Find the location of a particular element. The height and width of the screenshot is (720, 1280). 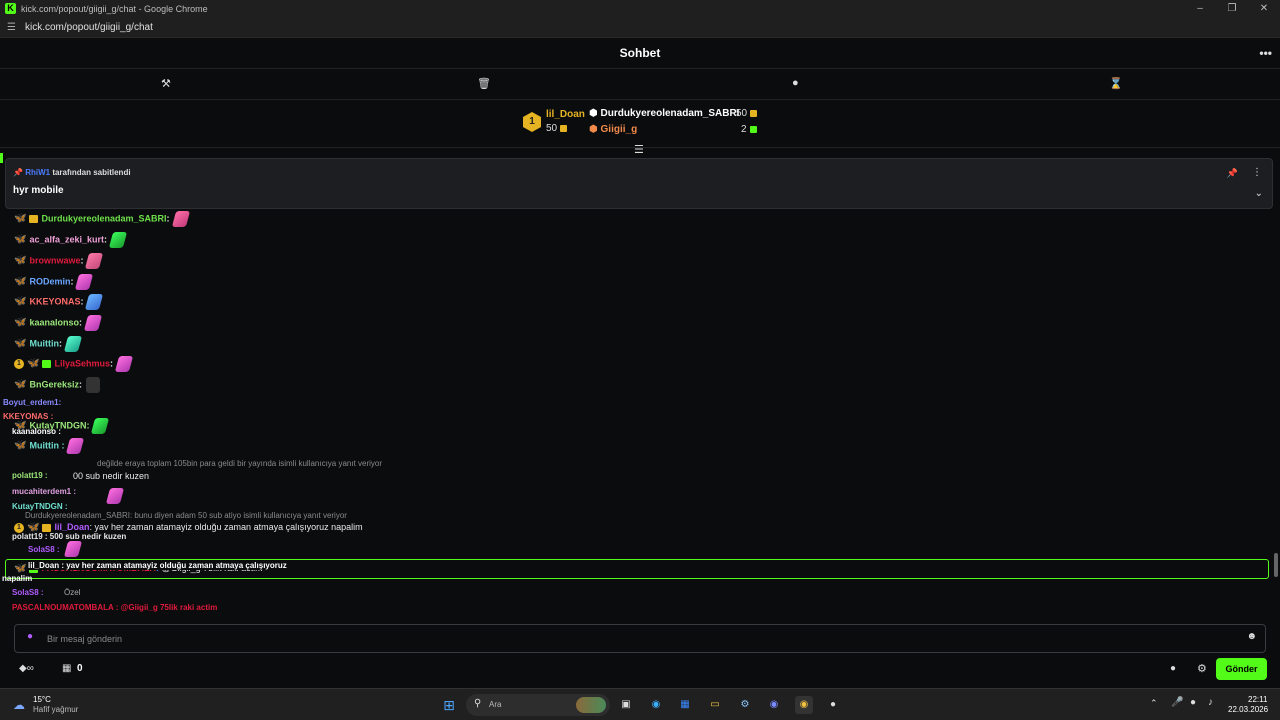

overlay-message: napalim is located at coordinates (17, 578).